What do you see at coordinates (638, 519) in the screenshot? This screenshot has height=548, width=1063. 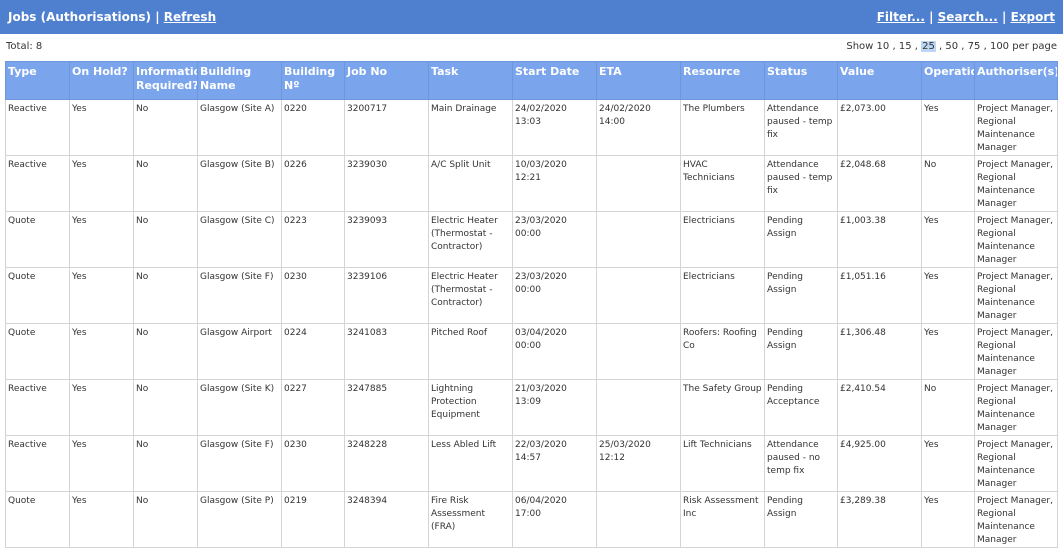 I see `cell-eta` at bounding box center [638, 519].